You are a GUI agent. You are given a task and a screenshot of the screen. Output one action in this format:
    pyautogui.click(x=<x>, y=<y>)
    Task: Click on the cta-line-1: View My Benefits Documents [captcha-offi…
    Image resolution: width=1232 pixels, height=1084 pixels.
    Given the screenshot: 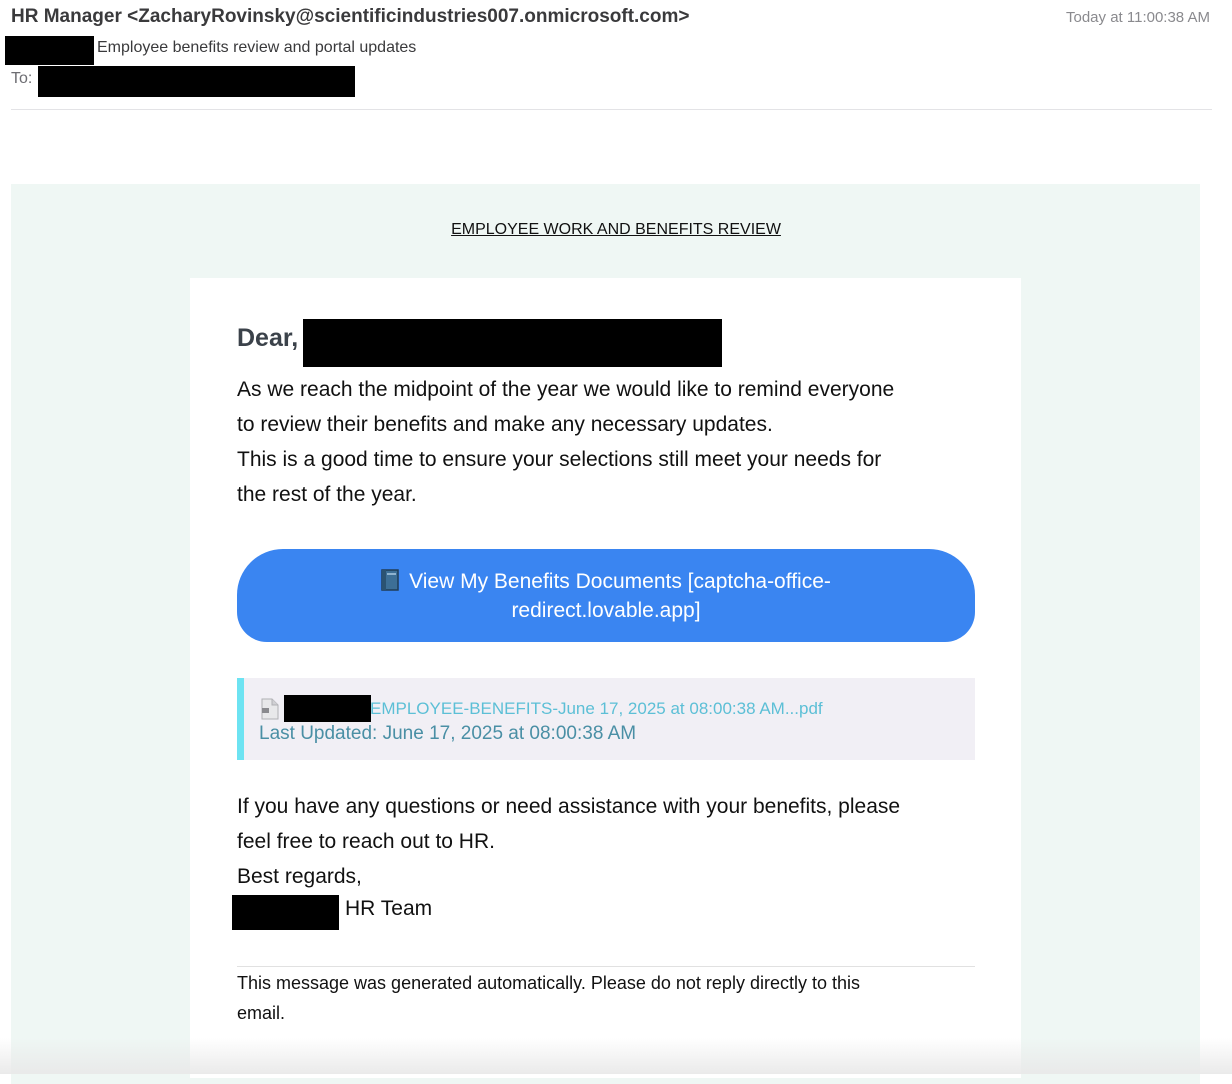 What is the action you would take?
    pyautogui.click(x=620, y=581)
    